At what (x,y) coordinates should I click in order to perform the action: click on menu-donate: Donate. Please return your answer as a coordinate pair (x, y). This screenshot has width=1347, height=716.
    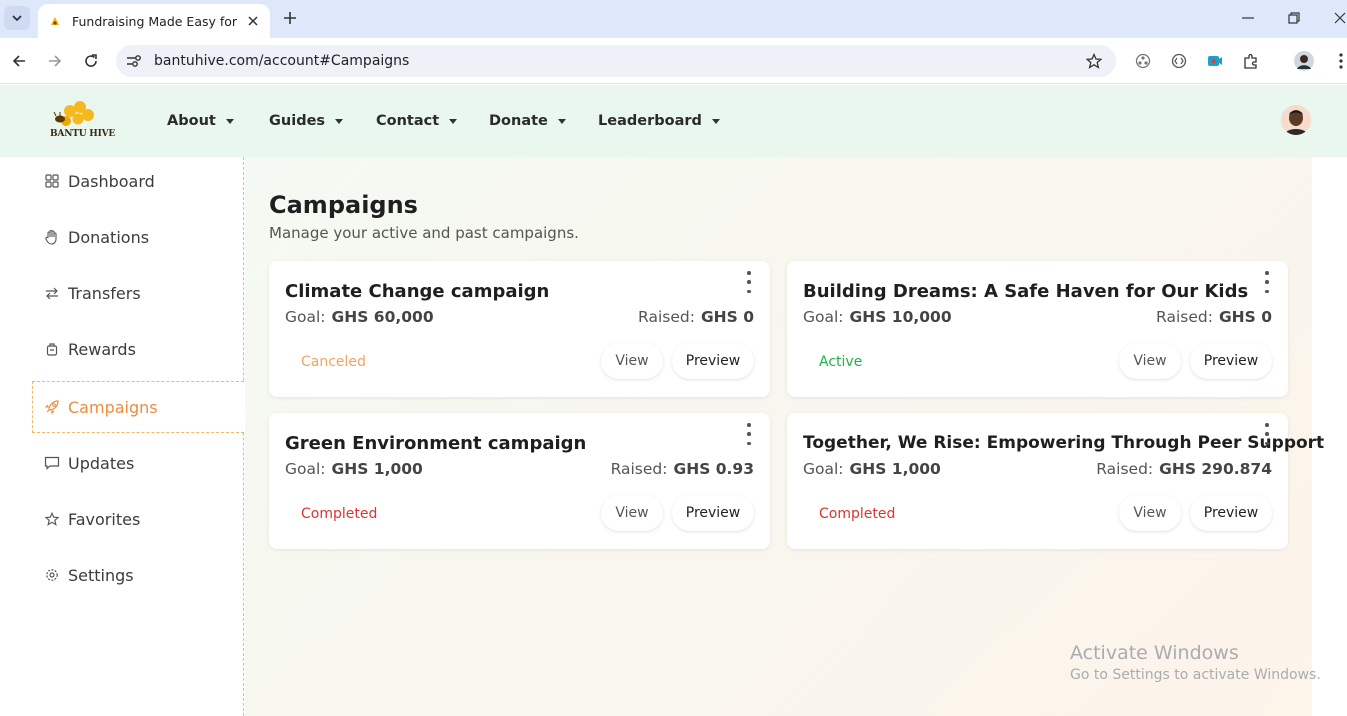
    Looking at the image, I should click on (527, 121).